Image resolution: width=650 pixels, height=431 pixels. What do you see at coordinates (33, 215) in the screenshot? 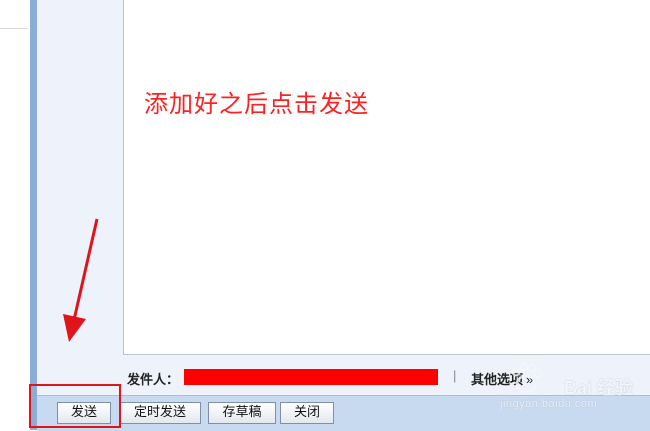
I see `left-rail` at bounding box center [33, 215].